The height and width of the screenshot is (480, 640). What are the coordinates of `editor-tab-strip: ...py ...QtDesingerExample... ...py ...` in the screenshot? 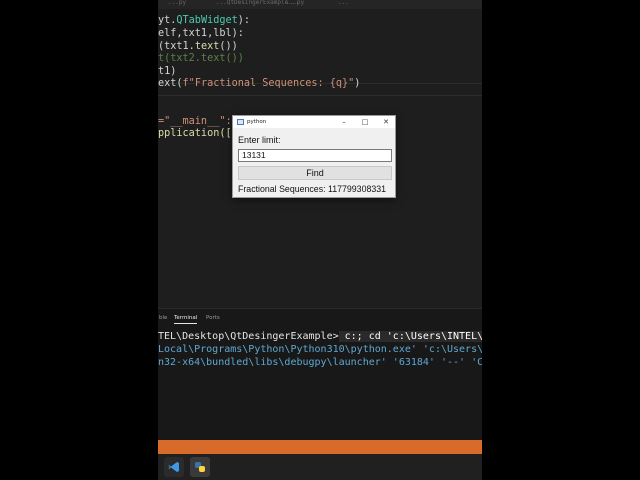 It's located at (320, 4).